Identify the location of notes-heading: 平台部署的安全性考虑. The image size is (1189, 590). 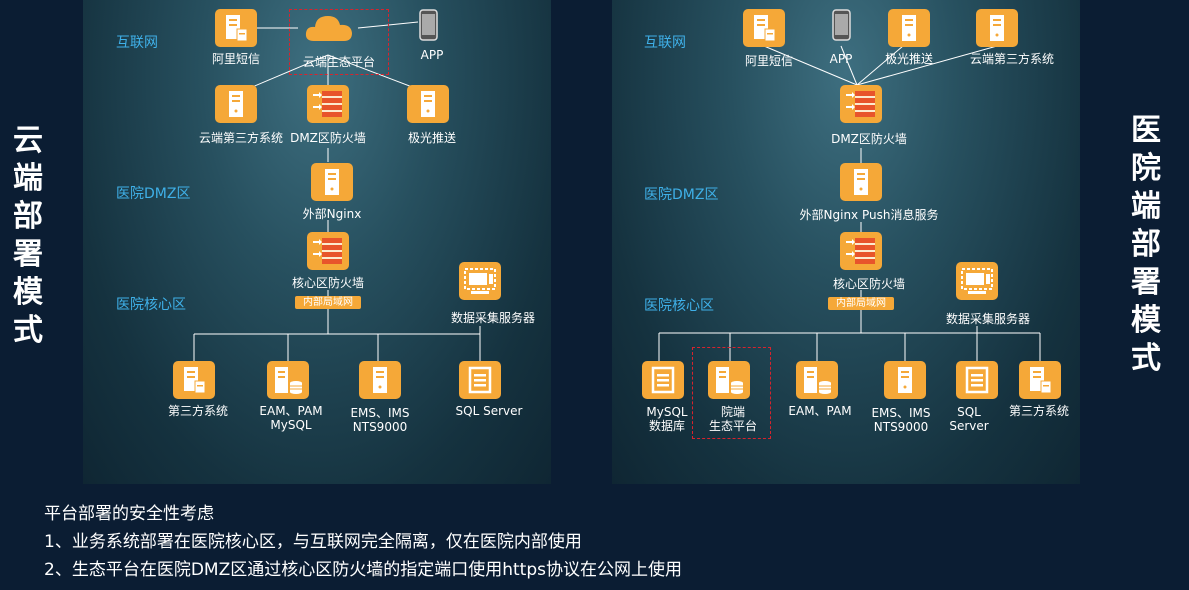
(129, 514).